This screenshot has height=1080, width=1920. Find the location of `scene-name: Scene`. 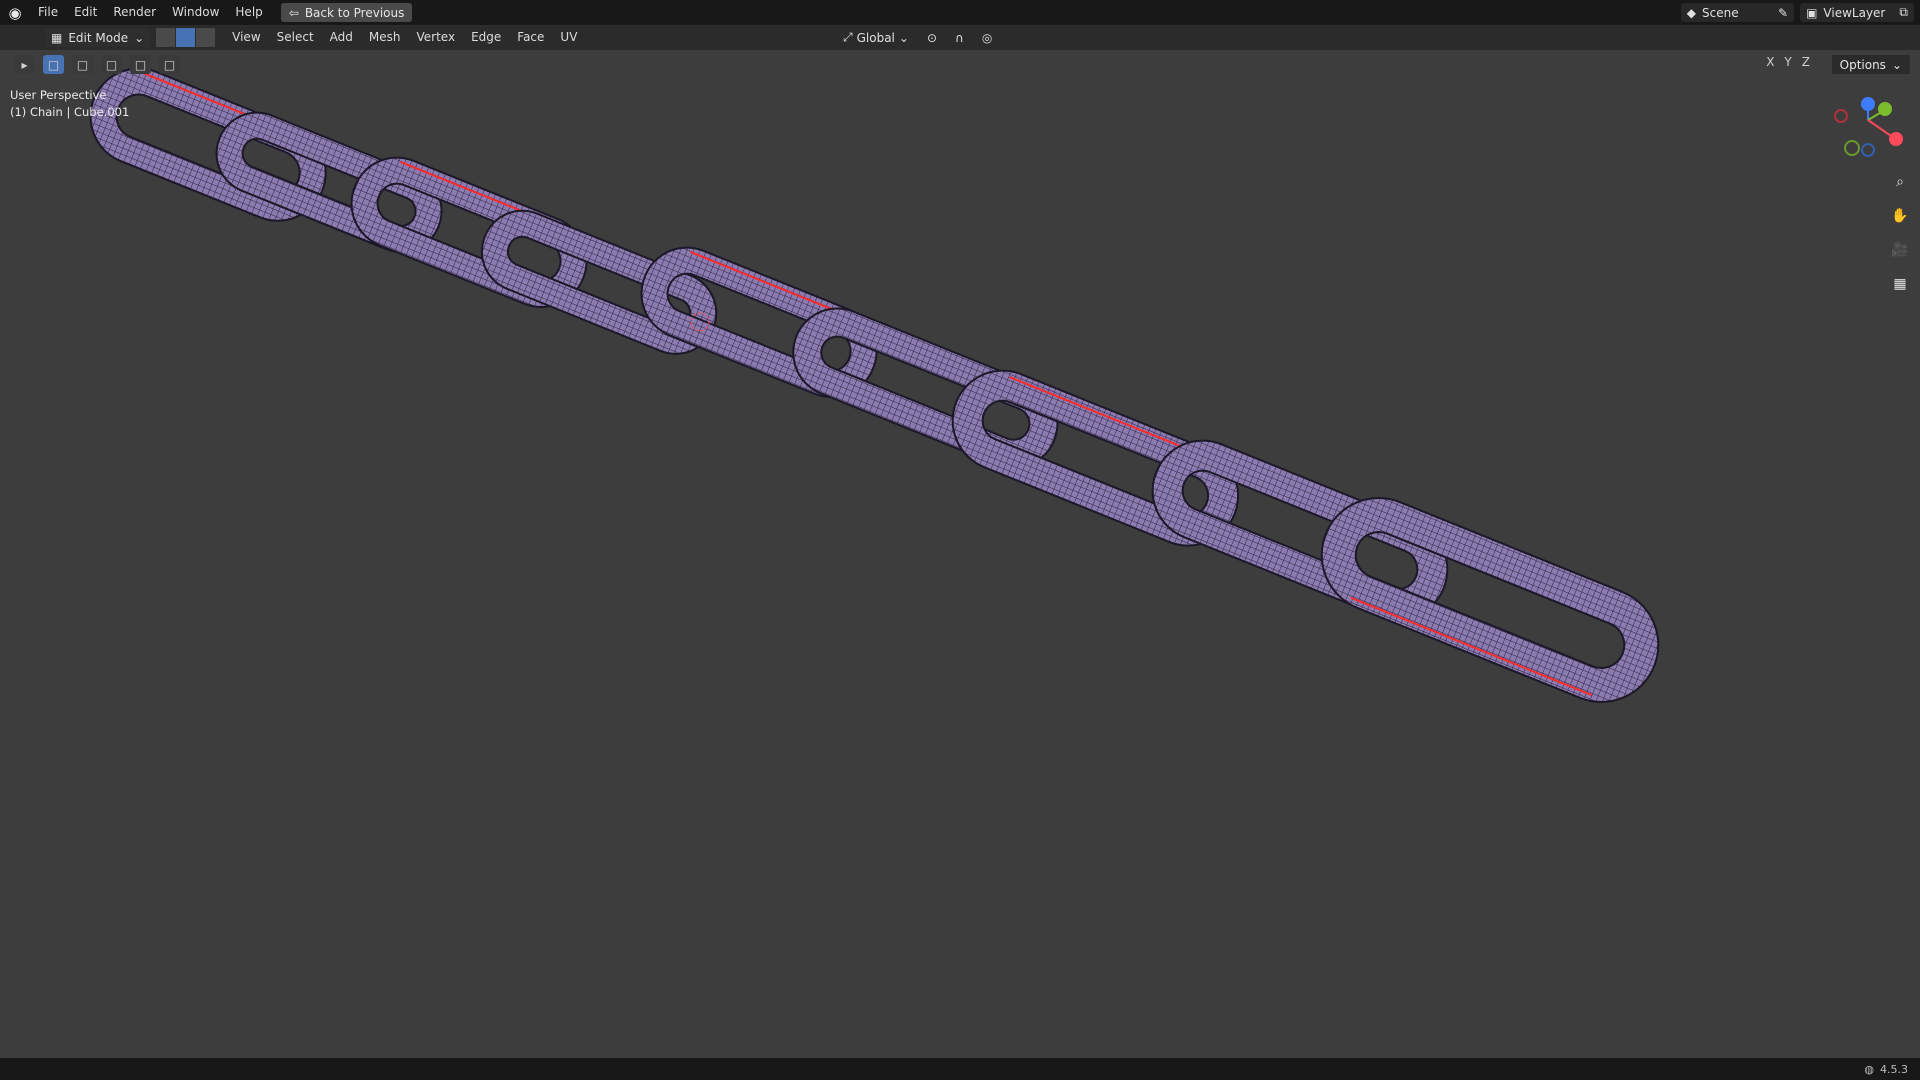

scene-name: Scene is located at coordinates (1720, 12).